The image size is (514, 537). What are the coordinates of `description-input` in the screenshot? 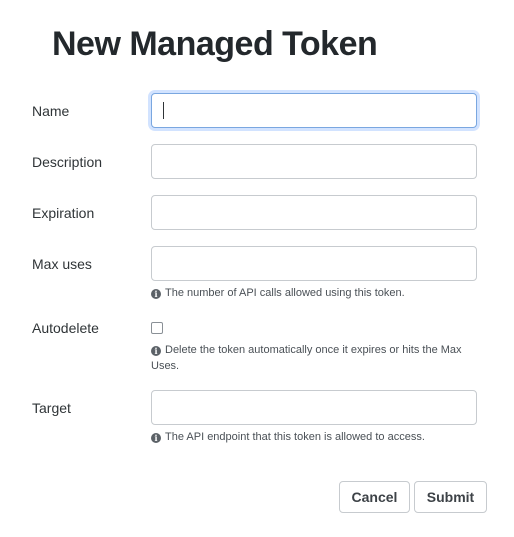 It's located at (314, 161).